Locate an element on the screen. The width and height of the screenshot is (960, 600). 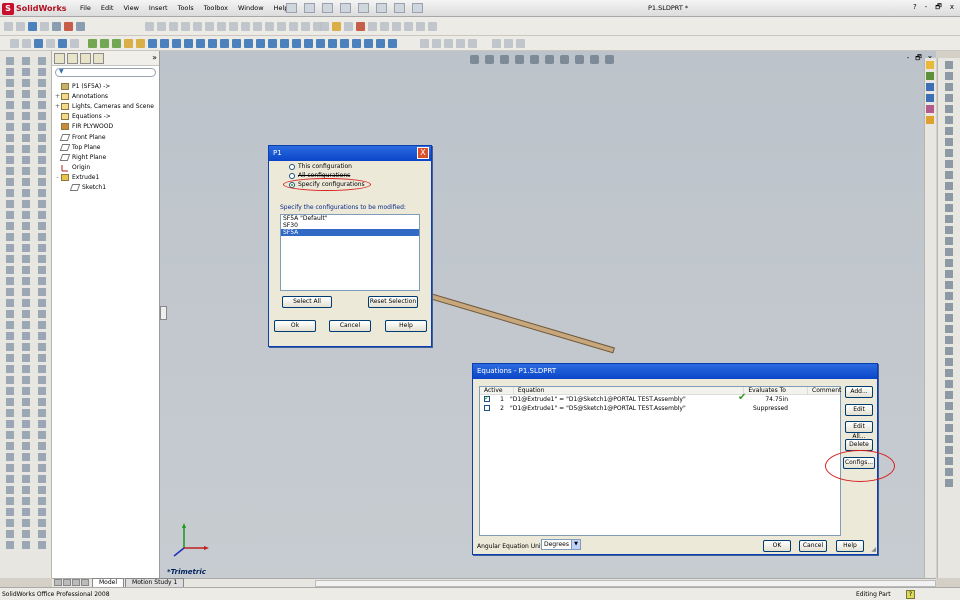
cut-icon is located at coordinates (128, 43).